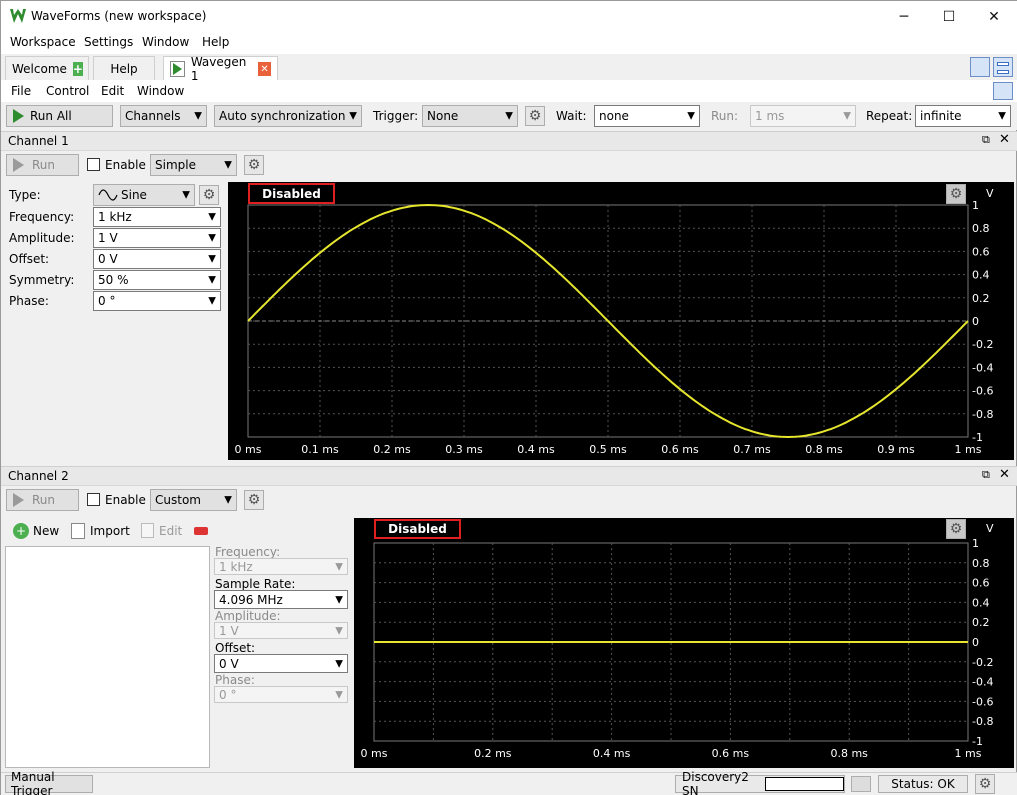 This screenshot has width=1017, height=795. Describe the element at coordinates (29, 301) in the screenshot. I see `phase-label: Phase:` at that location.